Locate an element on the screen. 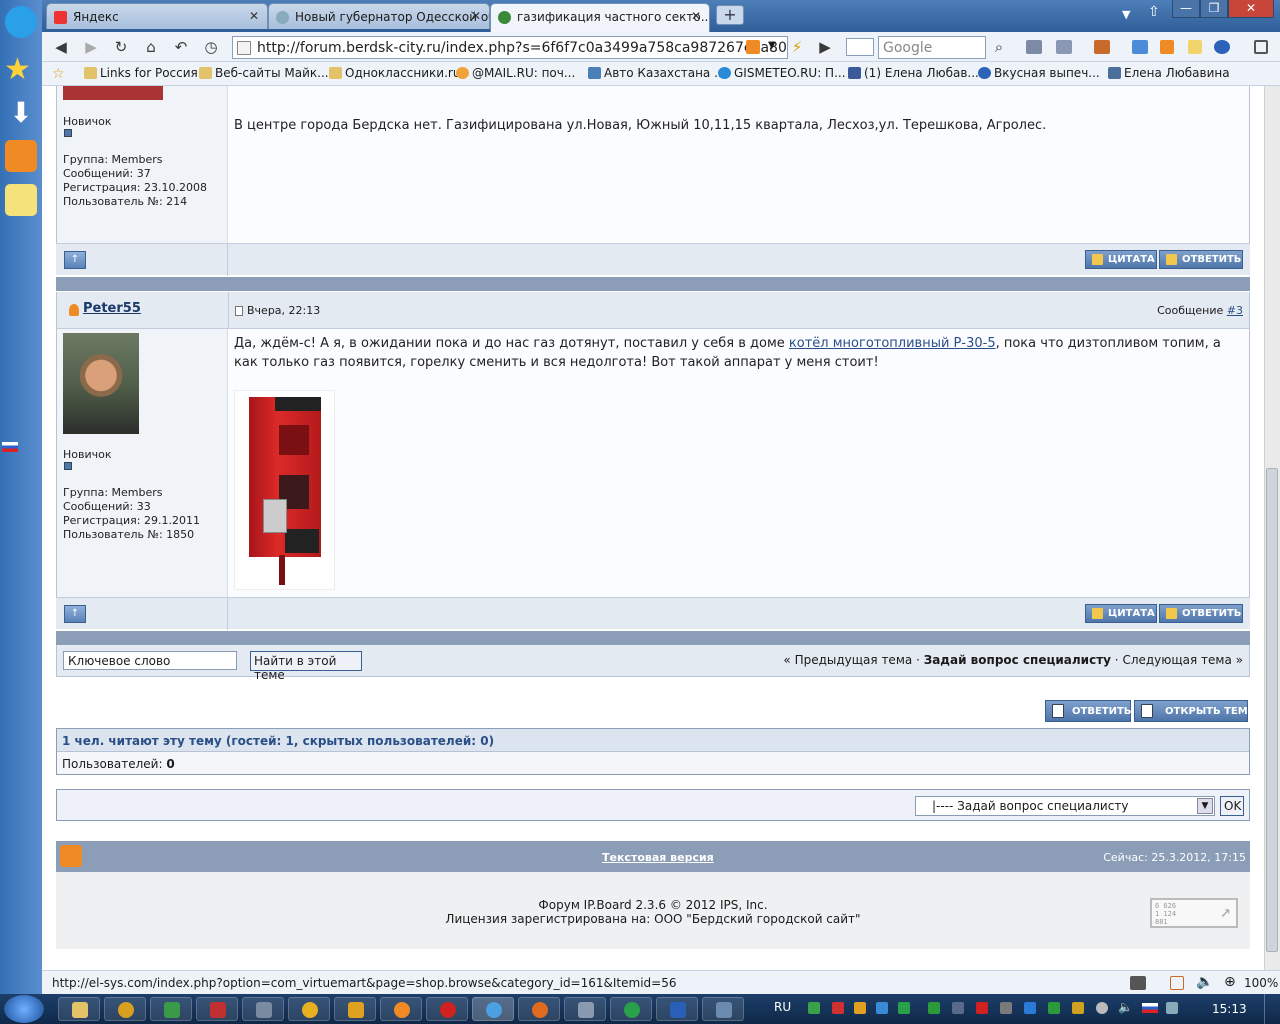 The height and width of the screenshot is (1024, 1280). tab-gas: газификация частного секто... ✕ is located at coordinates (600, 17).